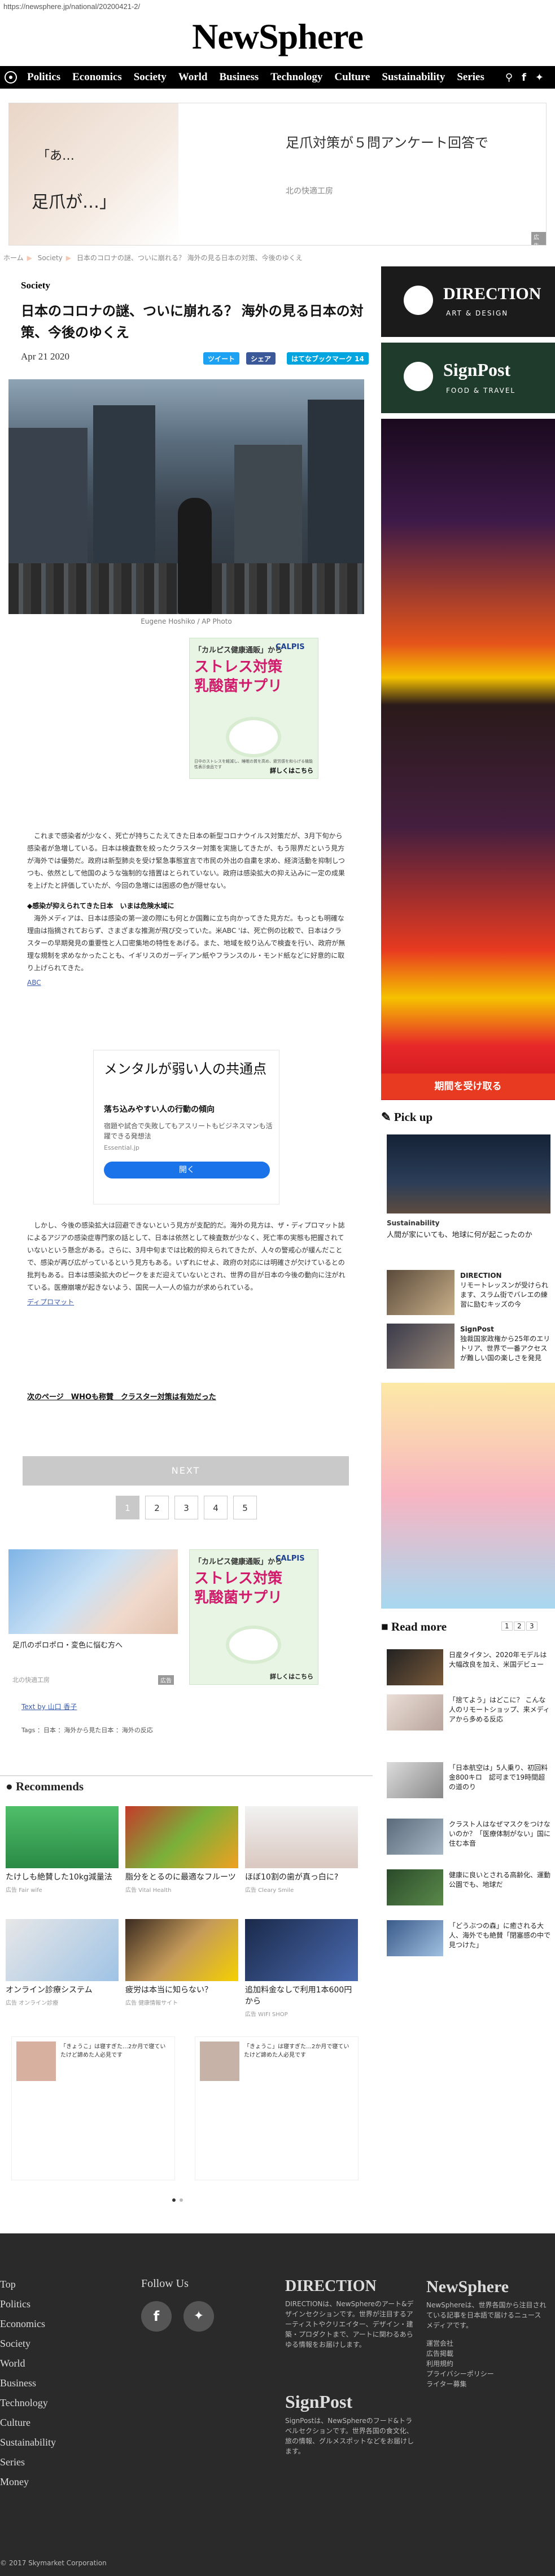  What do you see at coordinates (67, 1644) in the screenshot?
I see `foot-ad-title: 足爪のポロポロ・変色に悩む方へ` at bounding box center [67, 1644].